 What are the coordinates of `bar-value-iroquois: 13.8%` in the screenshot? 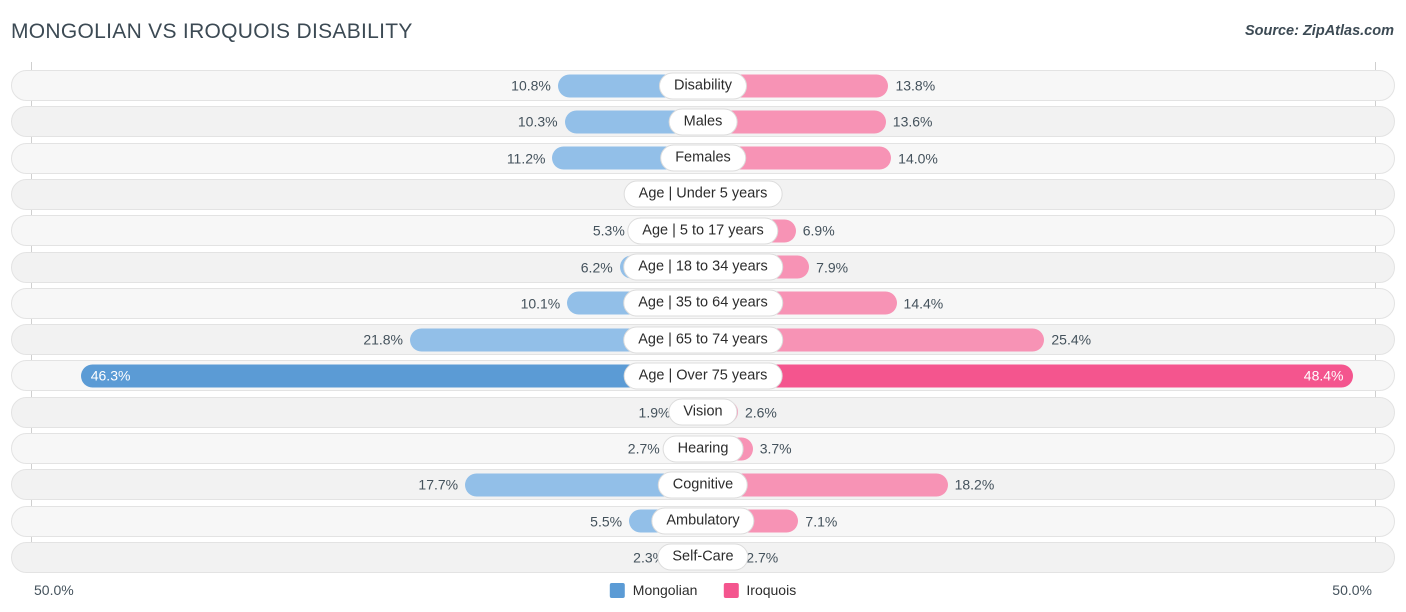 It's located at (915, 85).